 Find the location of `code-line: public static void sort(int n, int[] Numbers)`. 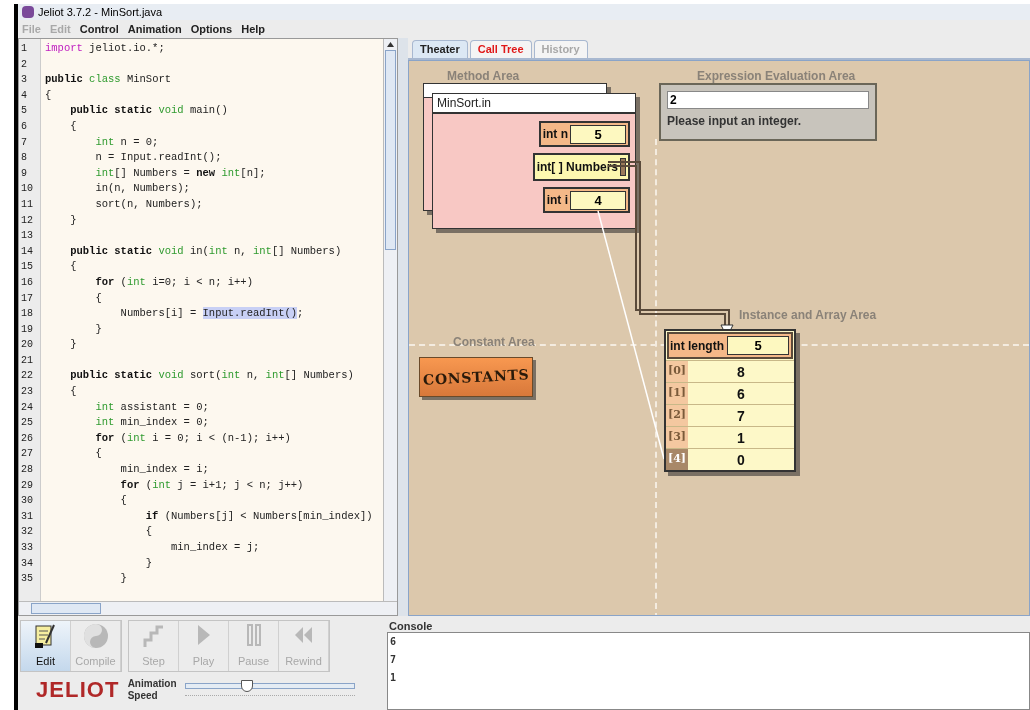

code-line: public static void sort(int n, int[] Numbers) is located at coordinates (211, 375).